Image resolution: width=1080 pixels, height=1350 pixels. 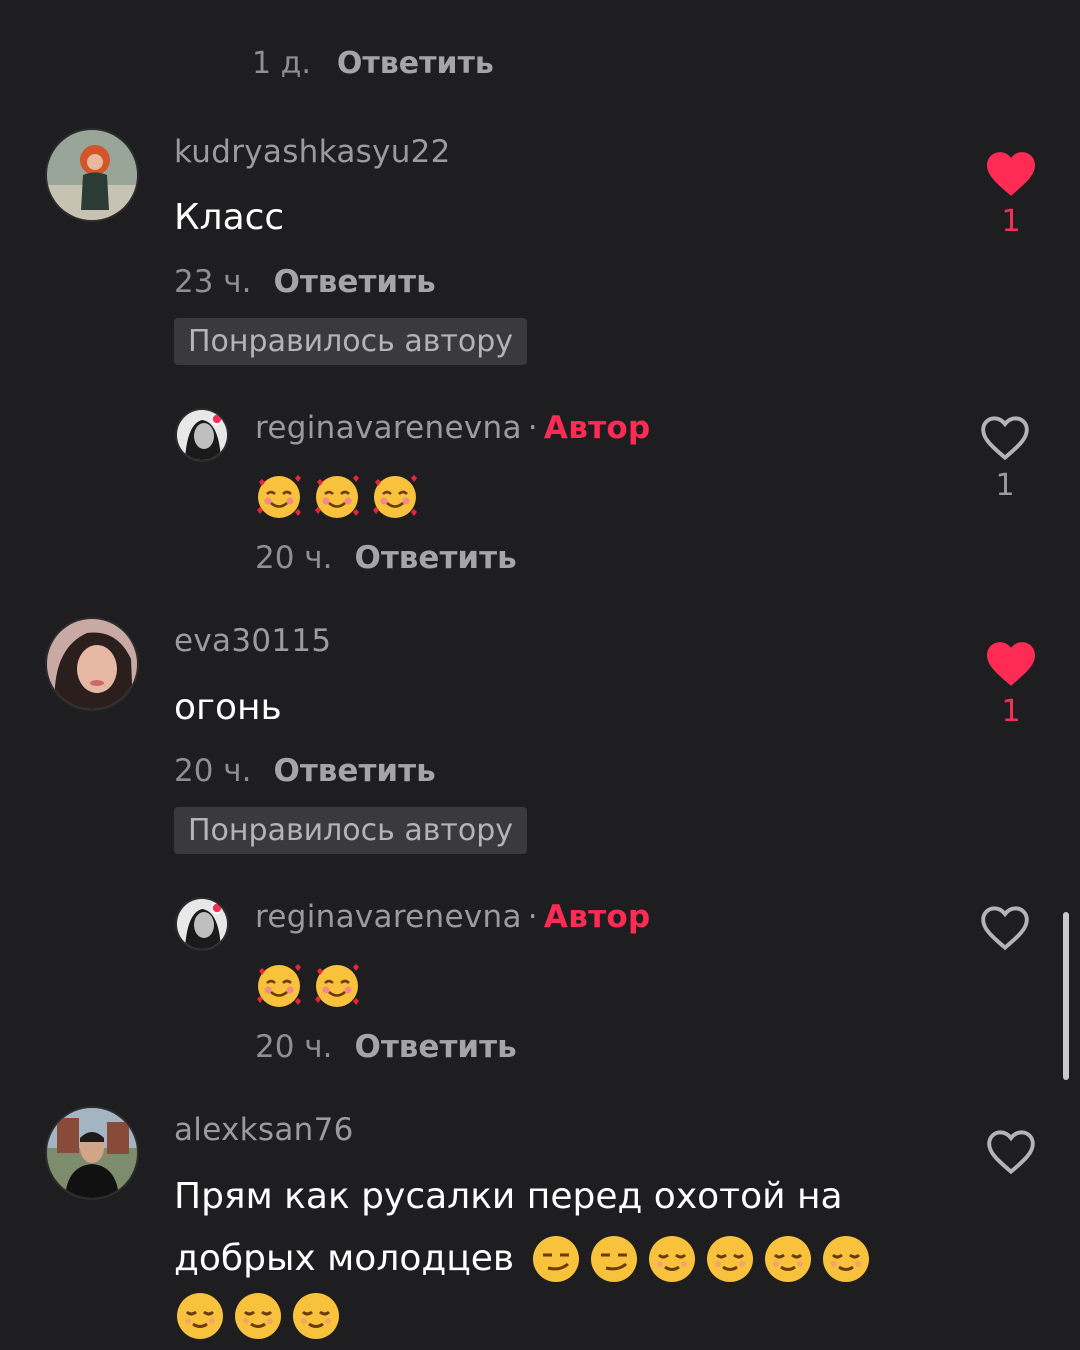 I want to click on comment-time: 1 д., so click(x=281, y=63).